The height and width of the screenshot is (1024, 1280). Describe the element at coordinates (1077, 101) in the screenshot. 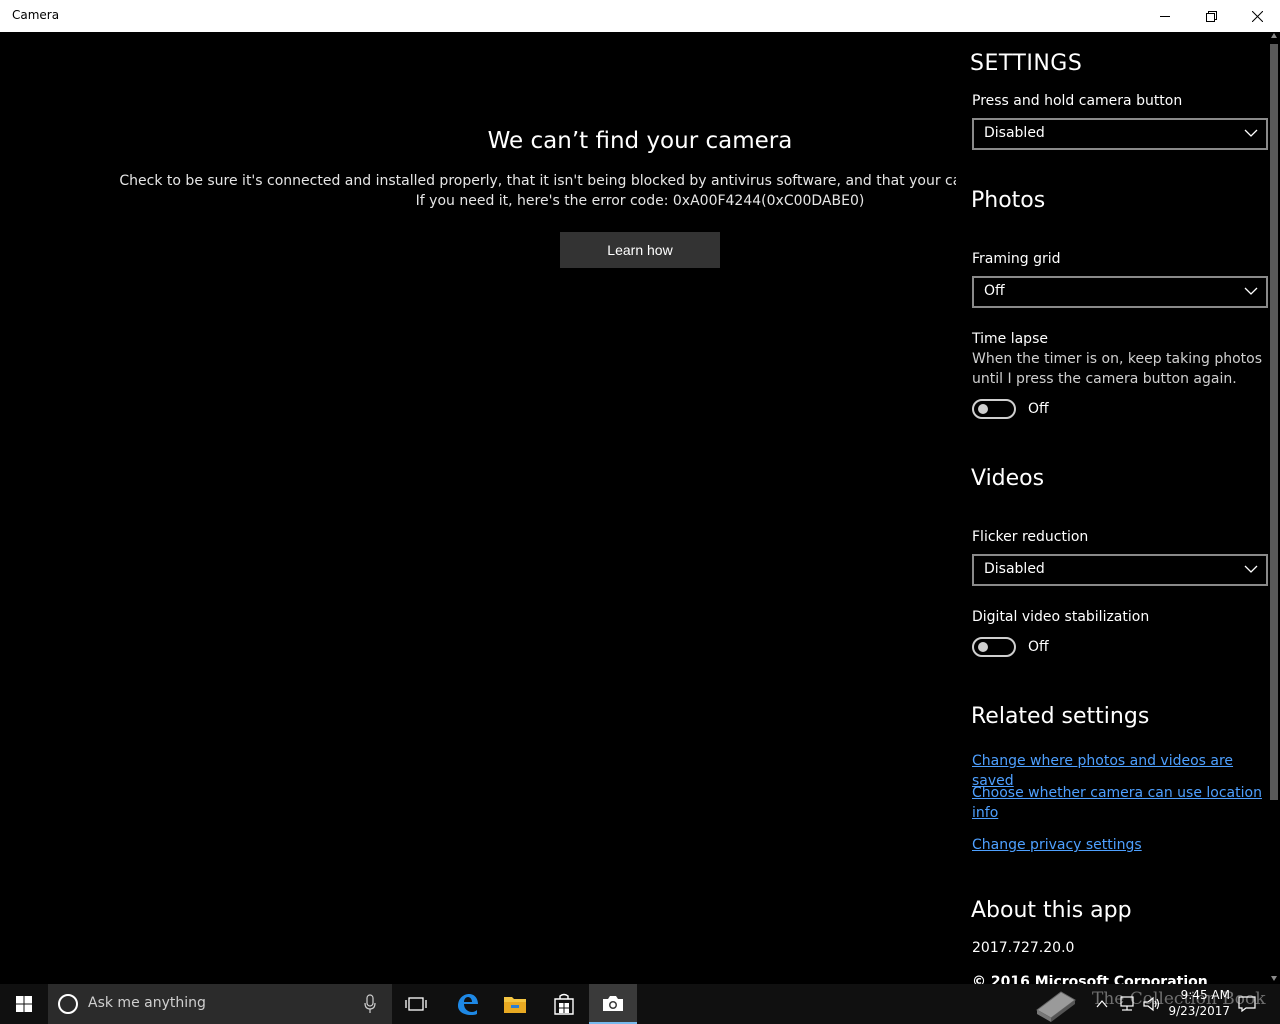

I see `camera-button-label: Press and hold camera button` at that location.